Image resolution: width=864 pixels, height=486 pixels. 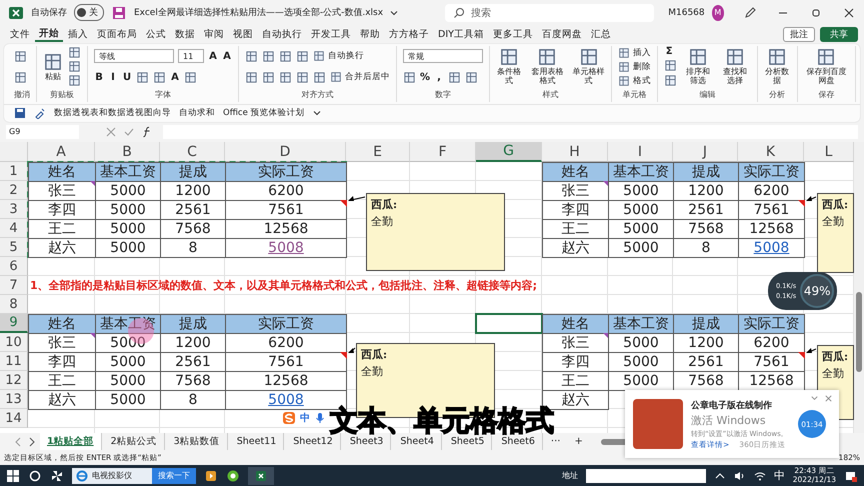 I want to click on speaker-icon, so click(x=740, y=476).